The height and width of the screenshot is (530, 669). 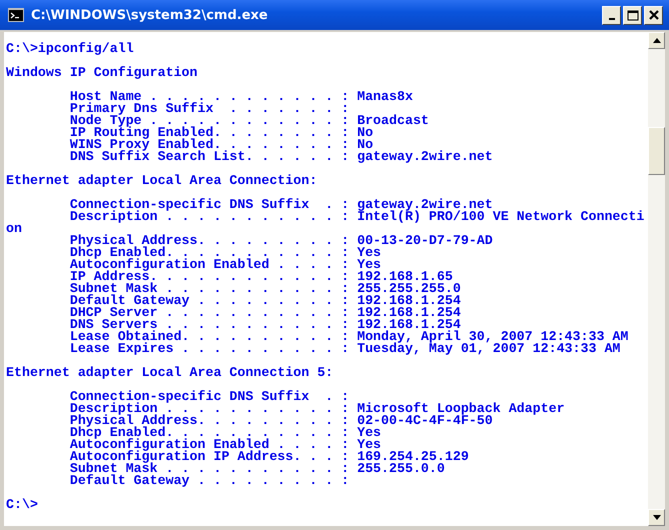 I want to click on scroll-thumb, so click(x=656, y=151).